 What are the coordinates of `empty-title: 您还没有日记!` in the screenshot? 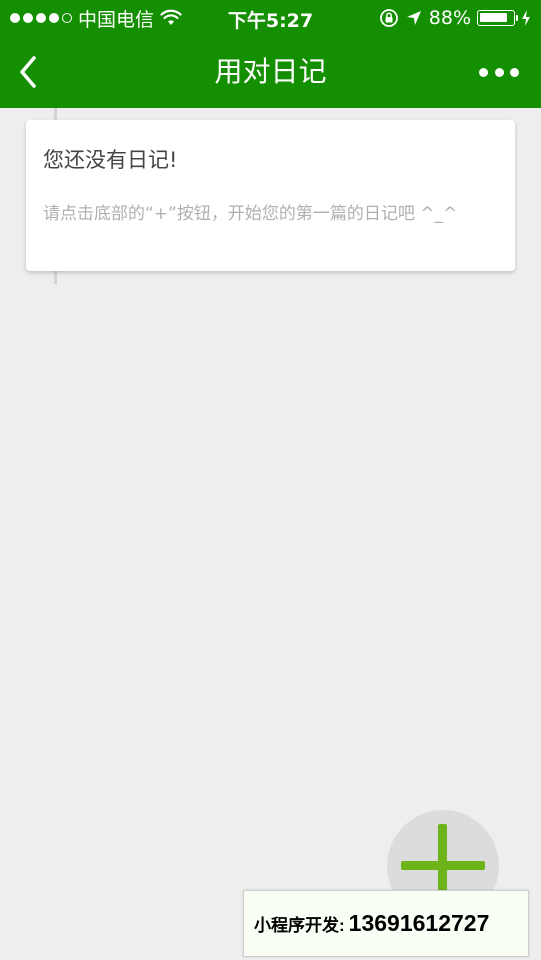 It's located at (110, 160).